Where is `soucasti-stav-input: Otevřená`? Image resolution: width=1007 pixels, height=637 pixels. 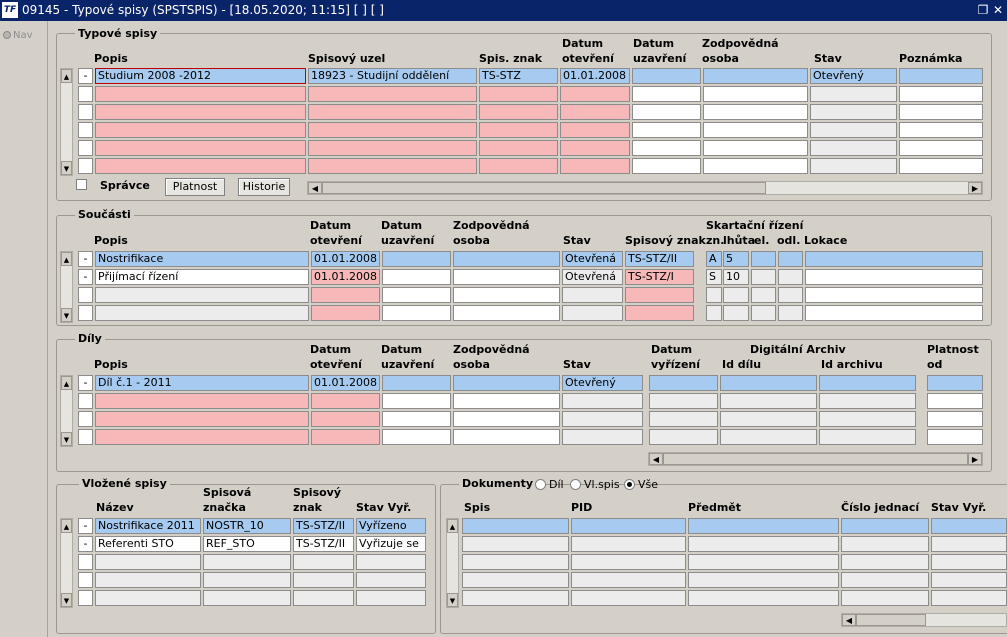
soucasti-stav-input: Otevřená is located at coordinates (592, 259).